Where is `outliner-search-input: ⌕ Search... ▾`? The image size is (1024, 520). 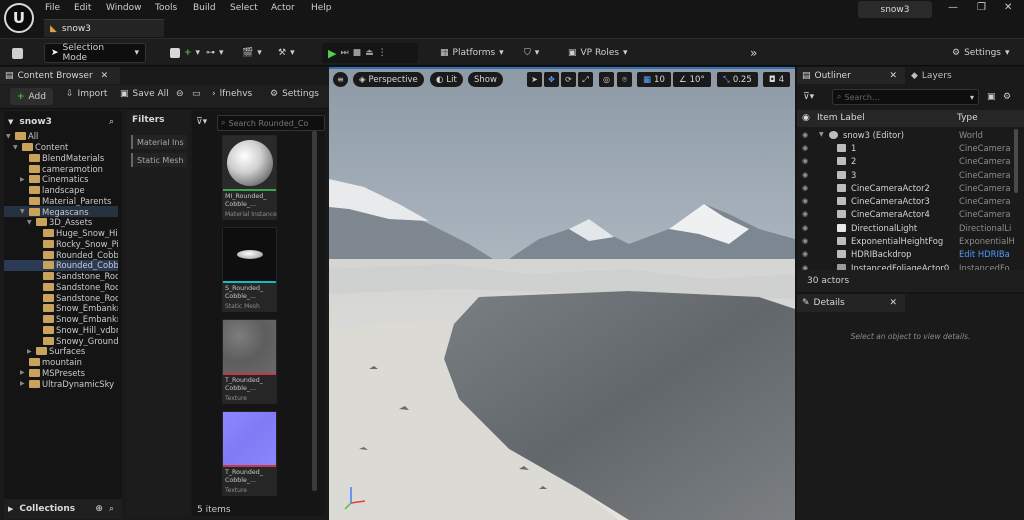 outliner-search-input: ⌕ Search... ▾ is located at coordinates (905, 97).